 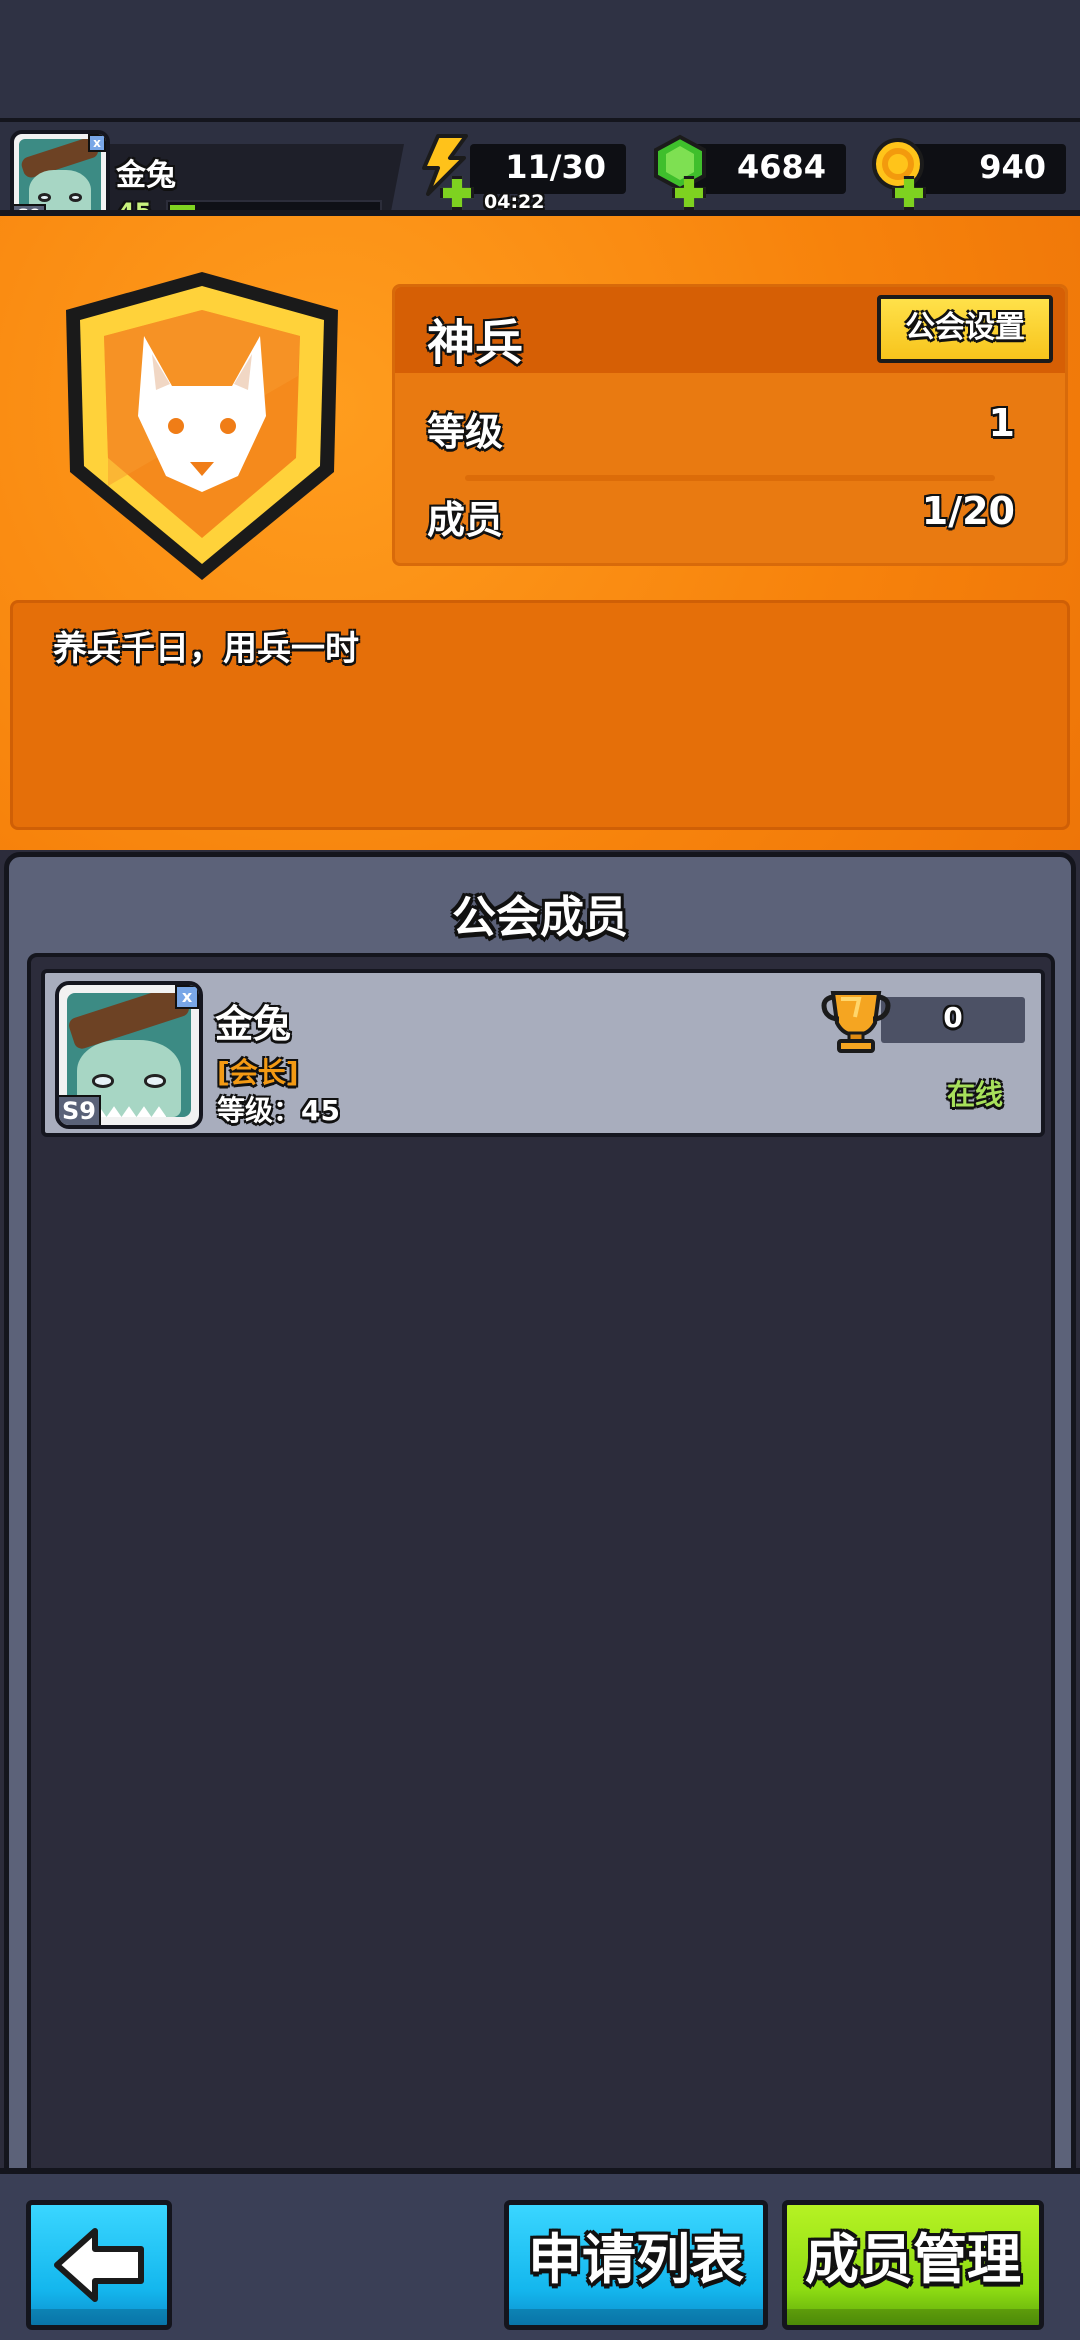 What do you see at coordinates (206, 649) in the screenshot?
I see `guild-motto: 养兵千日，用兵一时` at bounding box center [206, 649].